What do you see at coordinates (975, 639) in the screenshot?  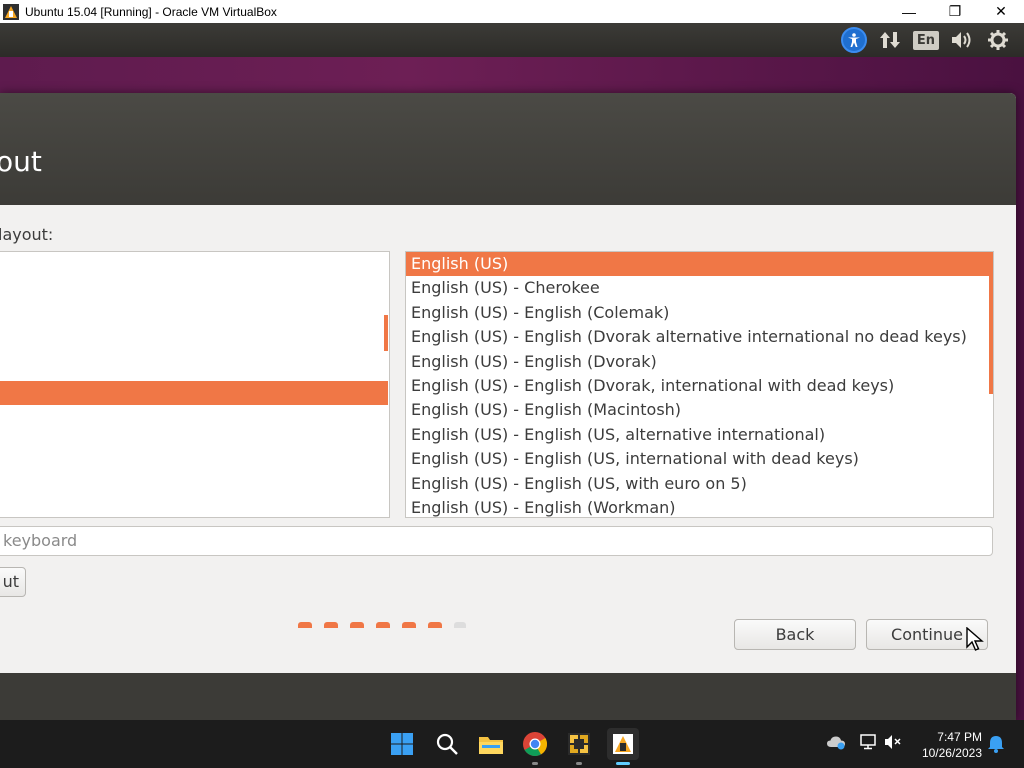 I see `mouse-cursor-icon` at bounding box center [975, 639].